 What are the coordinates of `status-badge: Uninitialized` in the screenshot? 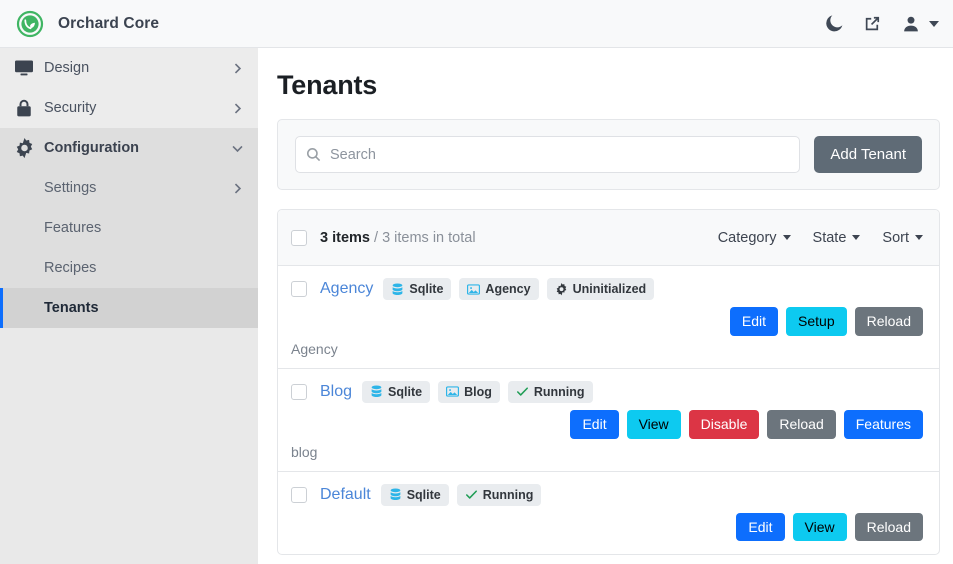 It's located at (600, 289).